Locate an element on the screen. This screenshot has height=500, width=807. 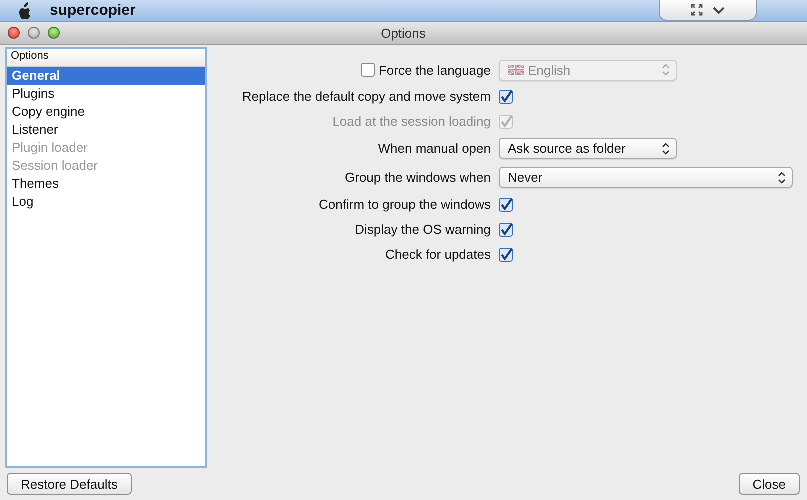
option-label: When manual open is located at coordinates (434, 148).